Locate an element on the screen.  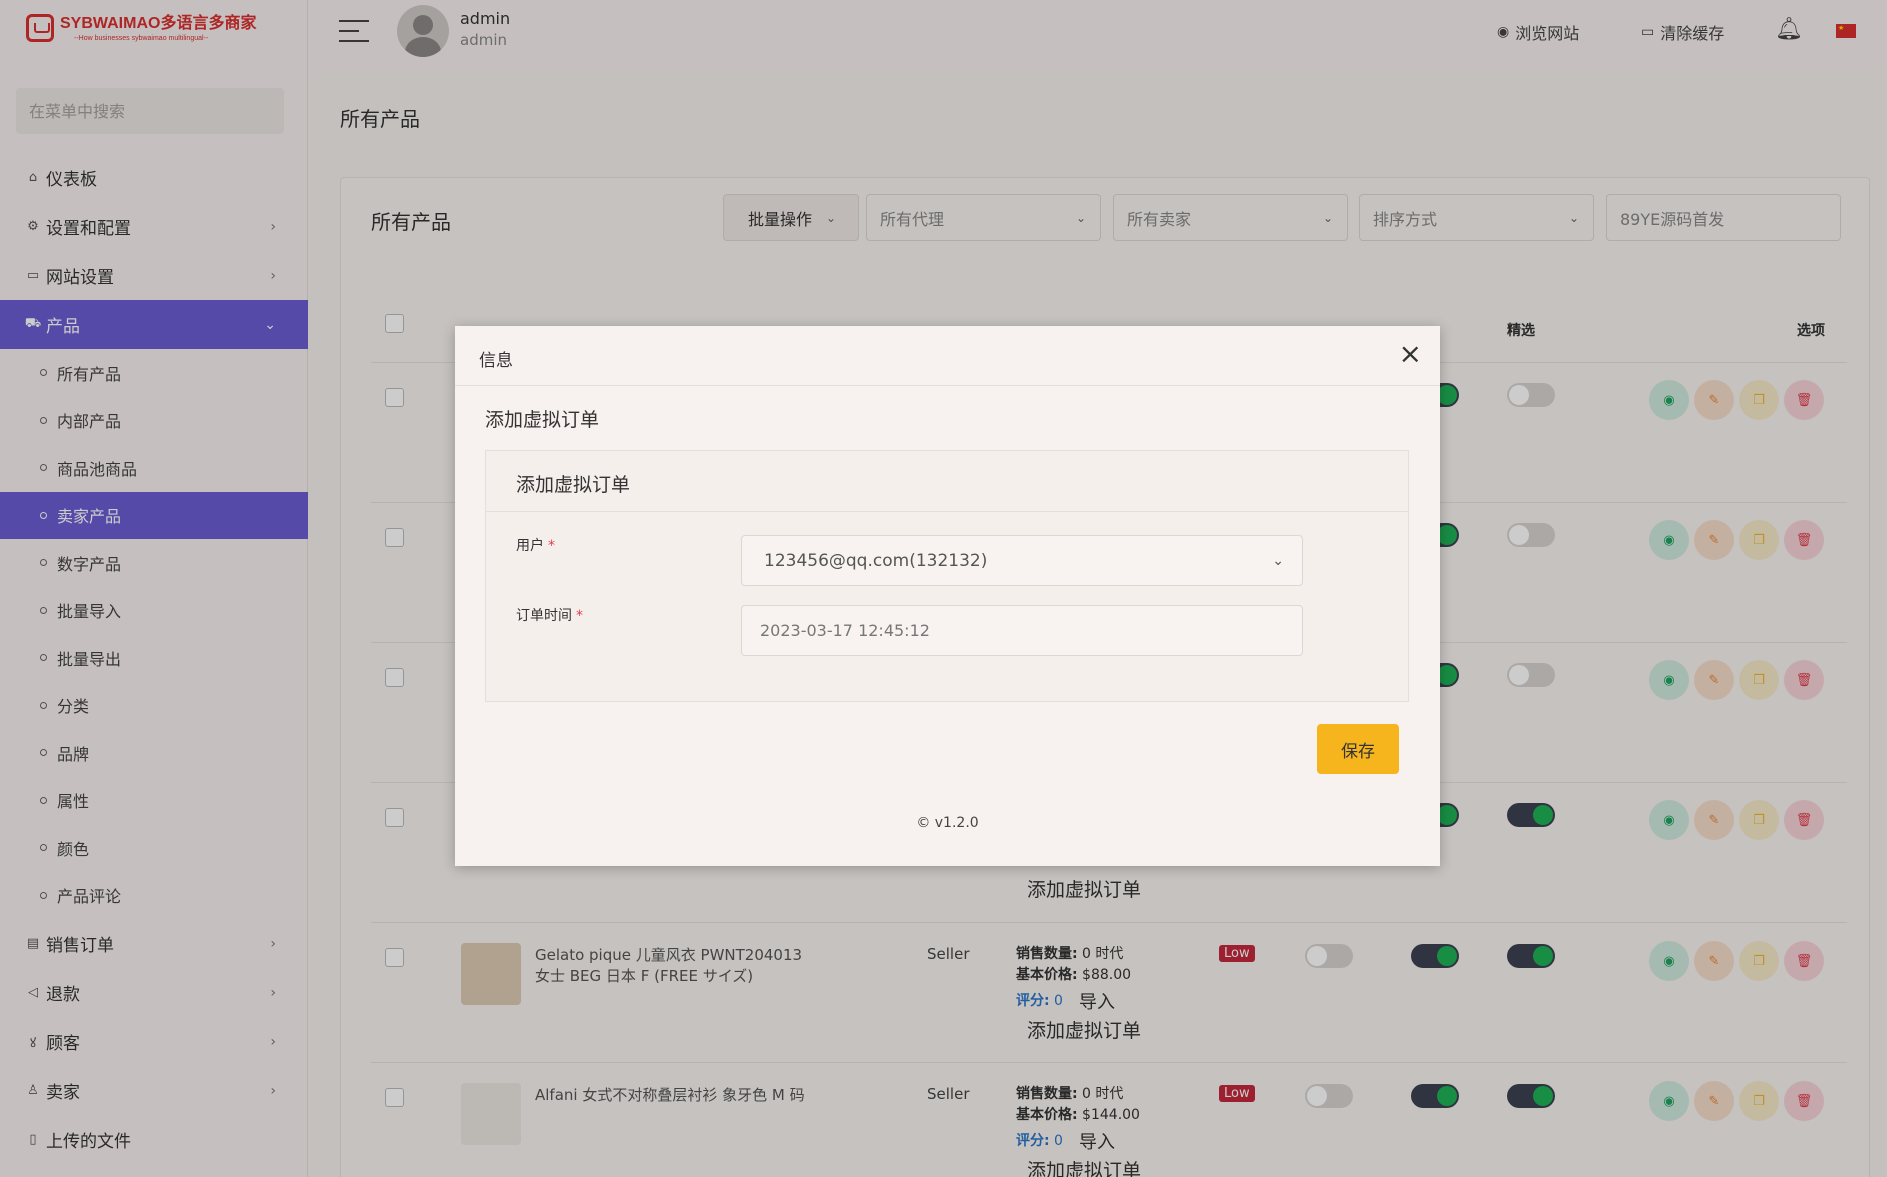
modal-subtitle: 添加虚拟订单 is located at coordinates (542, 420).